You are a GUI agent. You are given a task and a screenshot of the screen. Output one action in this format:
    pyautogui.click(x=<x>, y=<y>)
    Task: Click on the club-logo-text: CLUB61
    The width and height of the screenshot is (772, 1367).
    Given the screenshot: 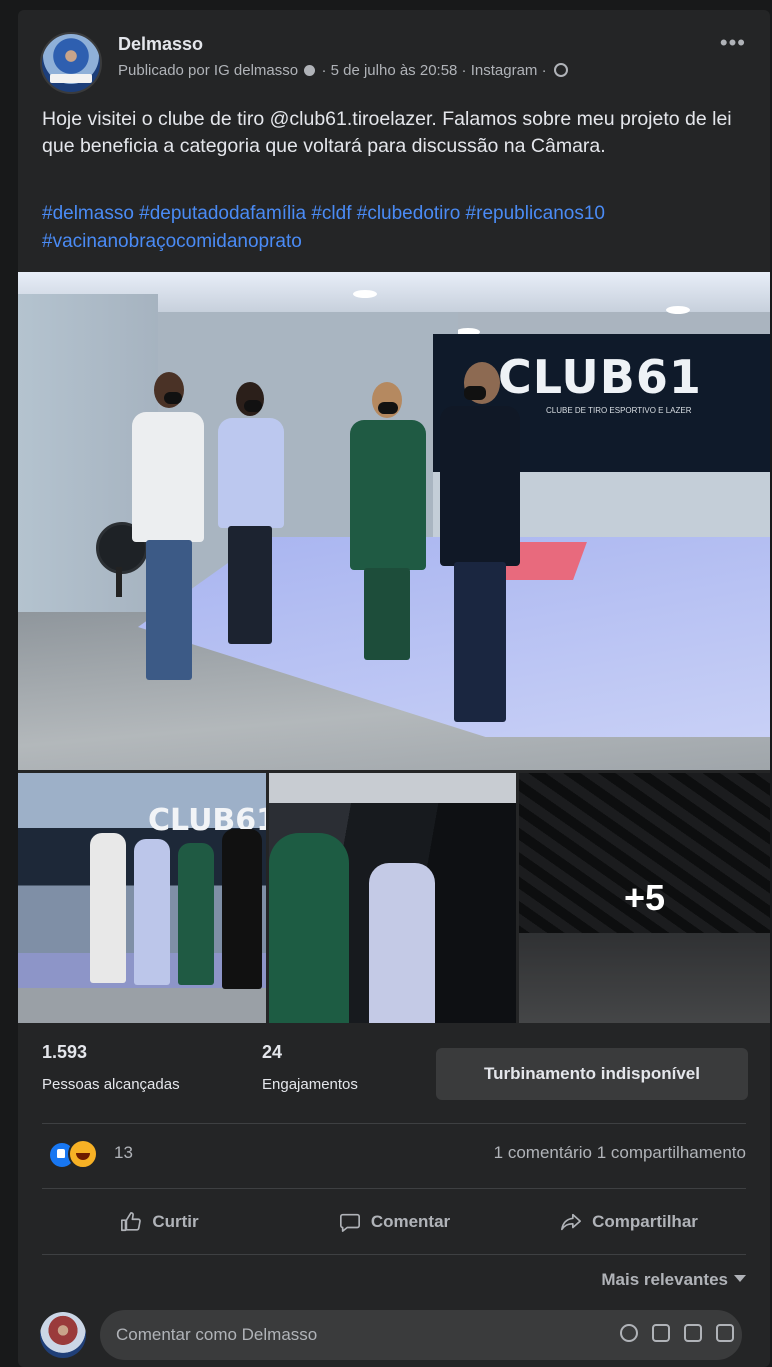 What is the action you would take?
    pyautogui.click(x=600, y=377)
    